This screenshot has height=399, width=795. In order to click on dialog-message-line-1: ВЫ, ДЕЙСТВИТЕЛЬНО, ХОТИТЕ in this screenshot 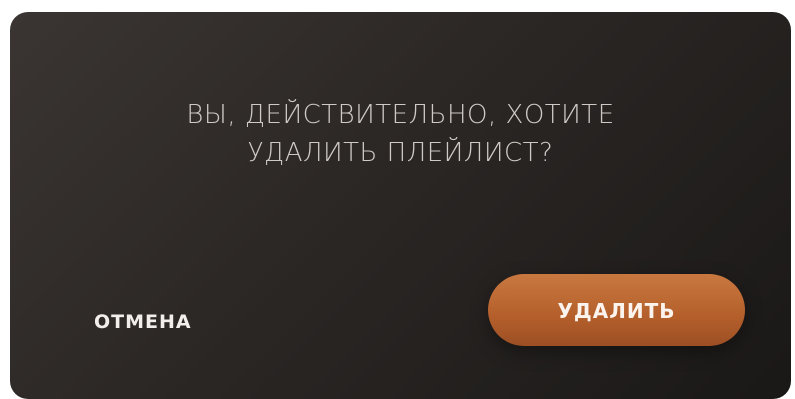, I will do `click(400, 115)`.